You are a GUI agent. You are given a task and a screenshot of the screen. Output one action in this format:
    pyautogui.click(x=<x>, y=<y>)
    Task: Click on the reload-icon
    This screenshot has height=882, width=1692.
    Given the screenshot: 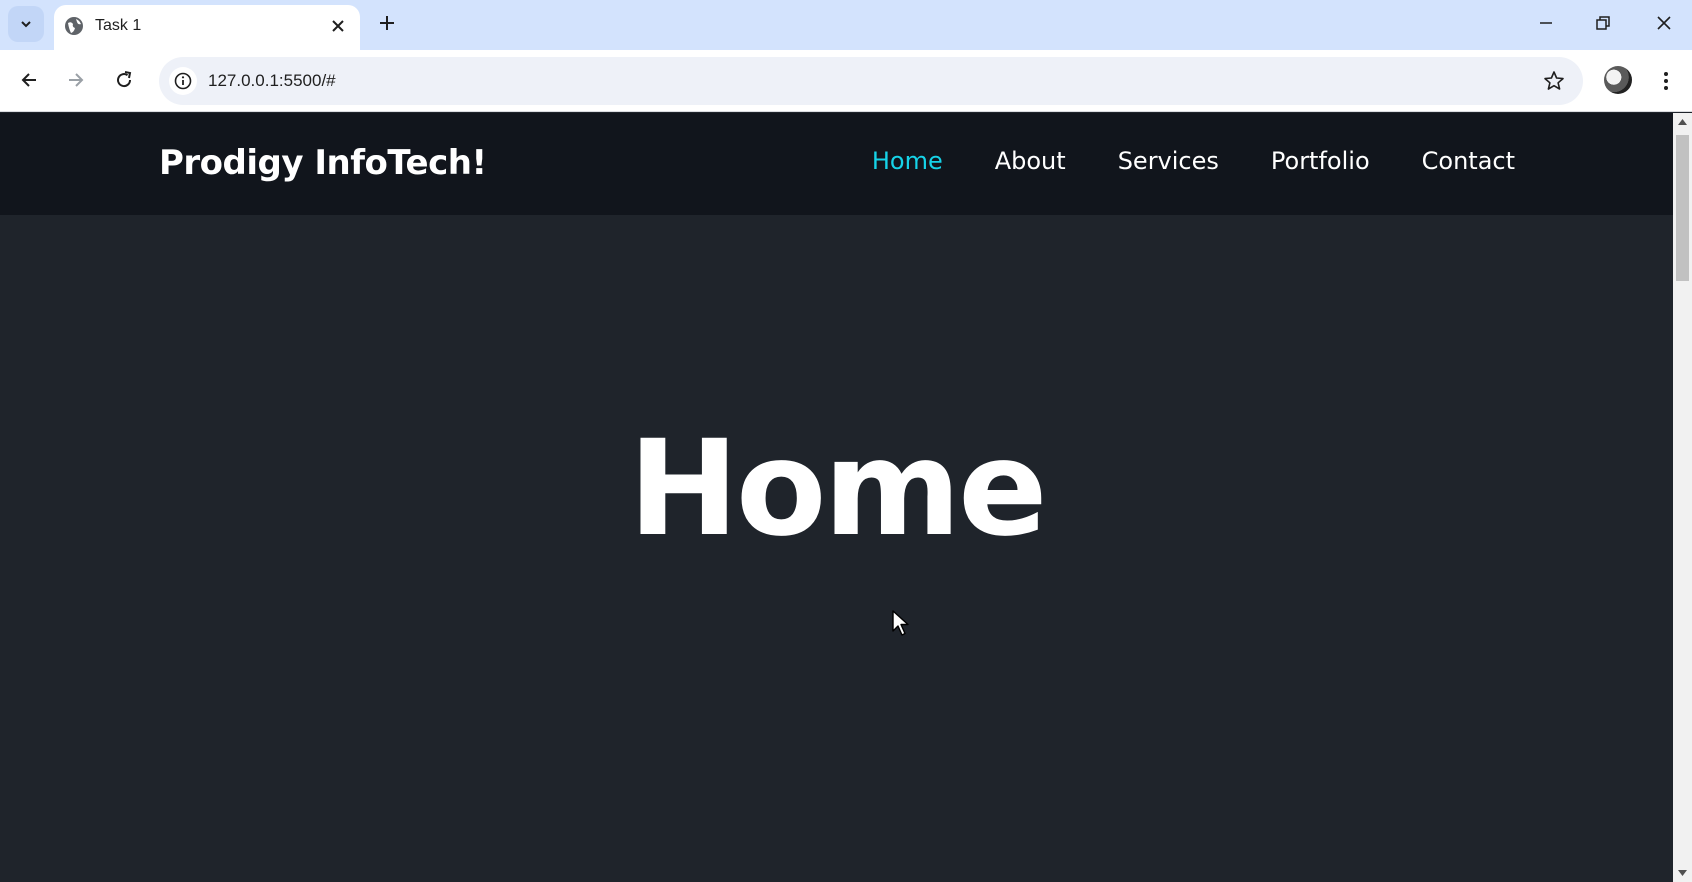 What is the action you would take?
    pyautogui.click(x=124, y=79)
    